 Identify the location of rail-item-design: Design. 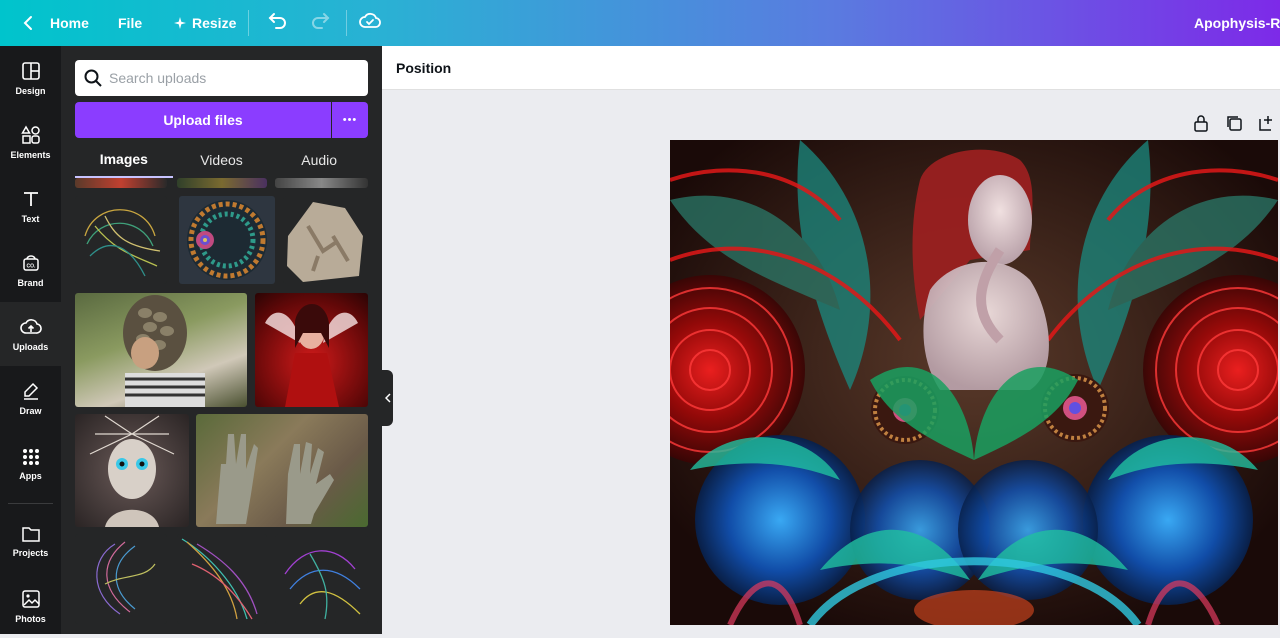
(30, 78).